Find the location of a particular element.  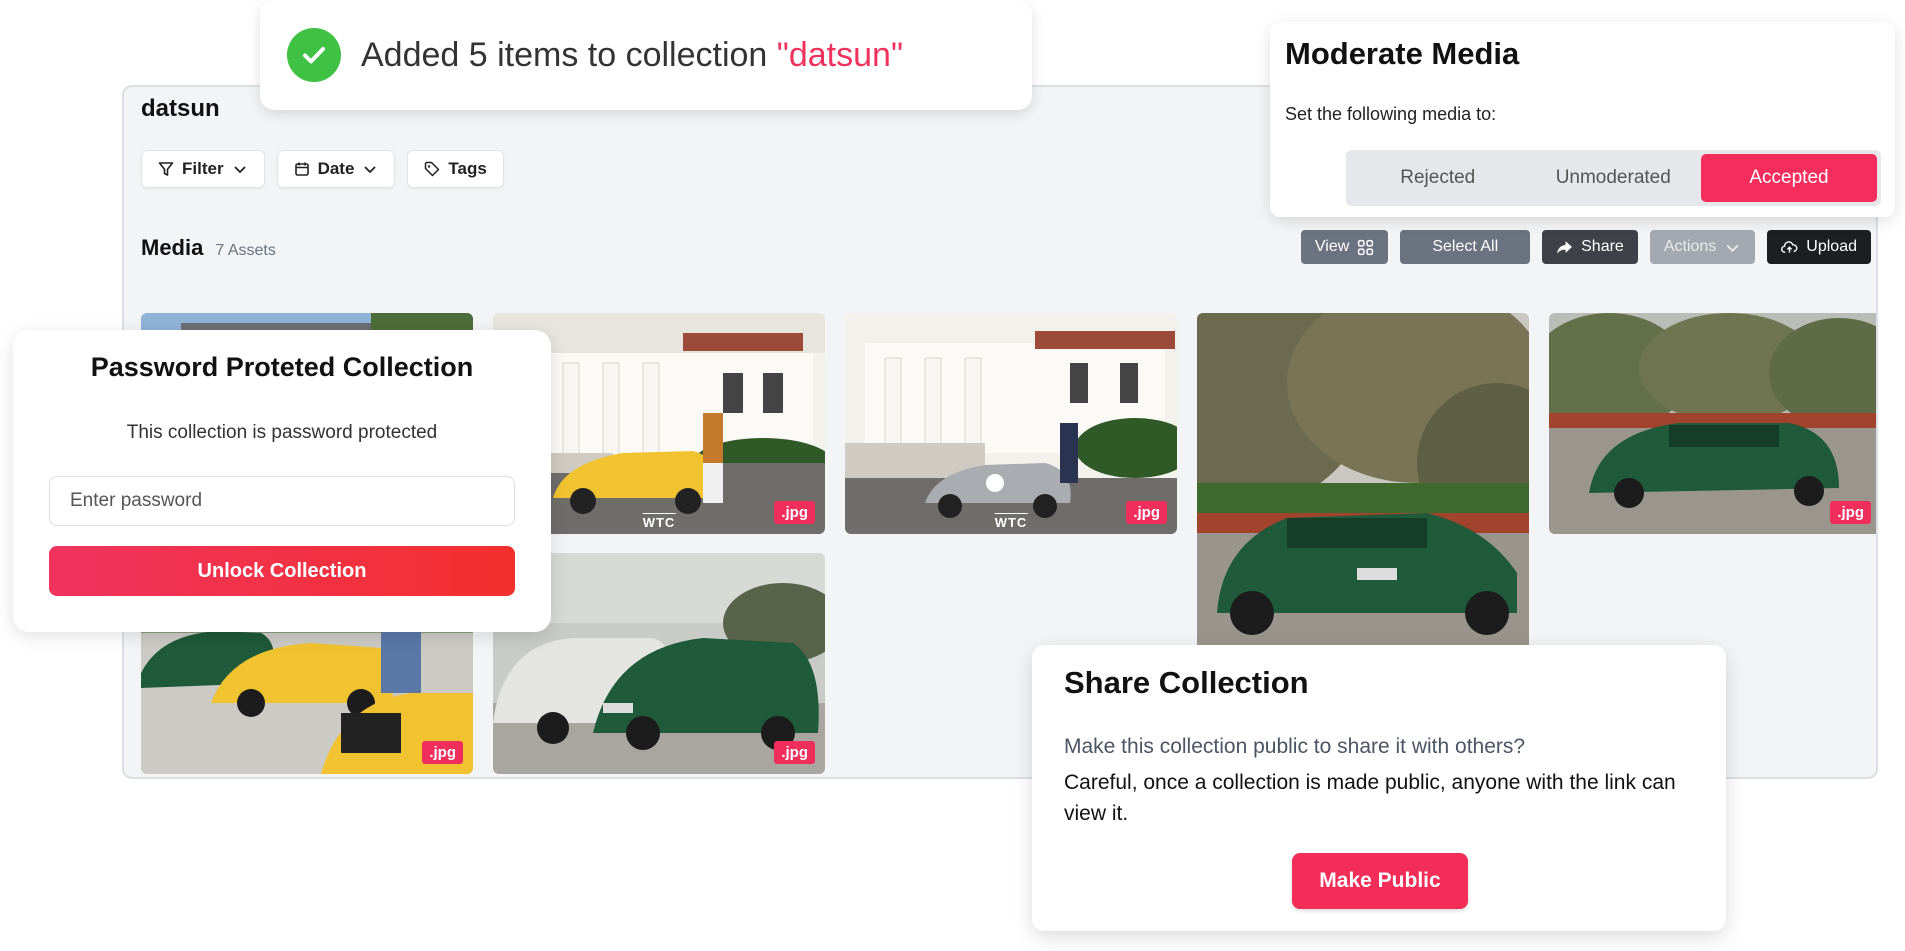

photo-green-datsun-gravel is located at coordinates (1712, 423).